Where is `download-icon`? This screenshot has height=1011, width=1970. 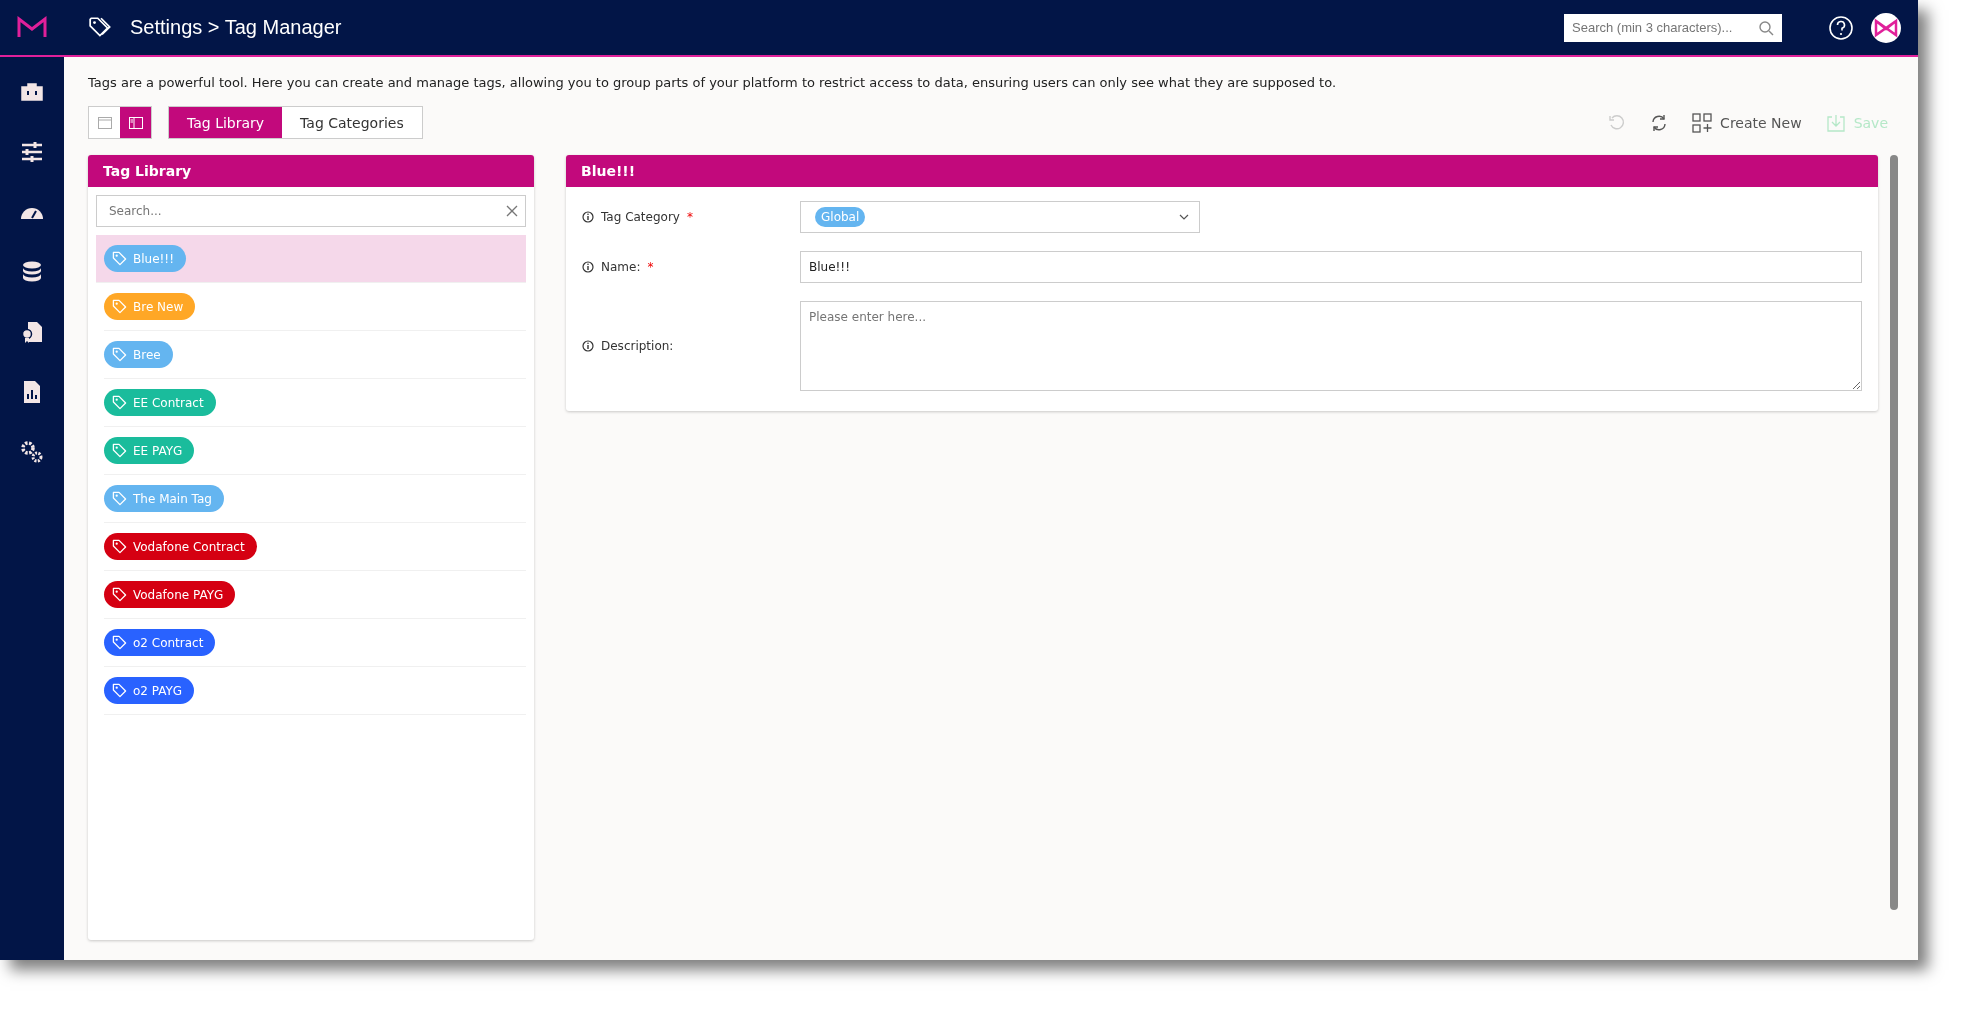 download-icon is located at coordinates (1835, 122).